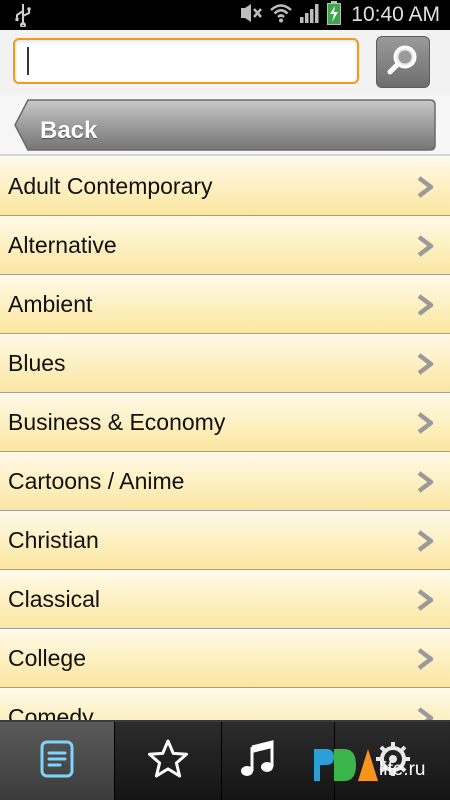  What do you see at coordinates (51, 712) in the screenshot?
I see `list-item-label: Comedy` at bounding box center [51, 712].